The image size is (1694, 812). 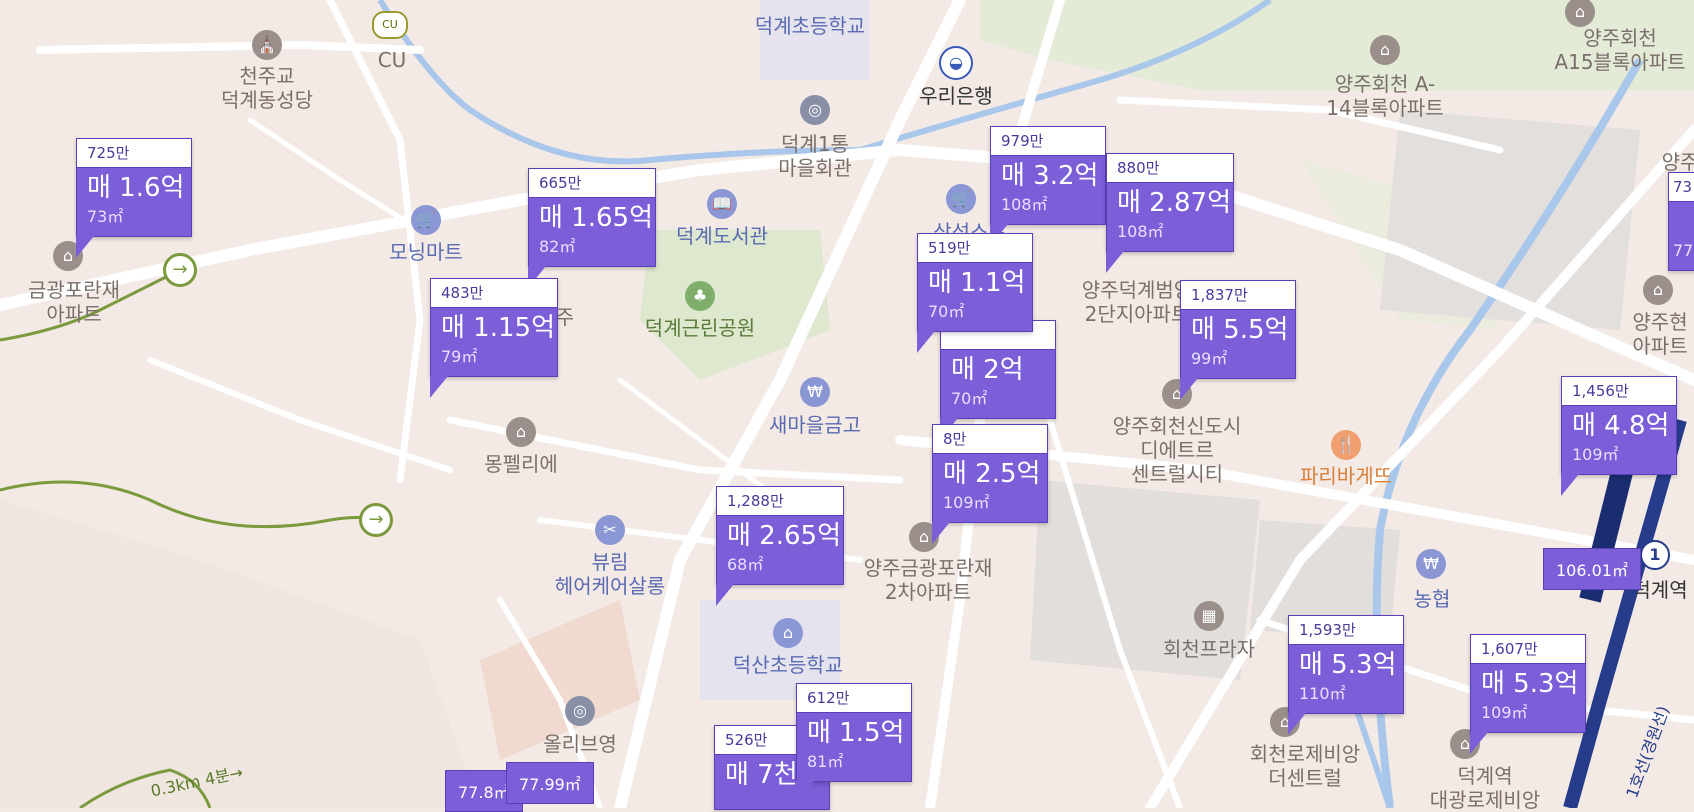 What do you see at coordinates (1384, 96) in the screenshot?
I see `apt-a14-label: 양주회천 A- 14블록아파트` at bounding box center [1384, 96].